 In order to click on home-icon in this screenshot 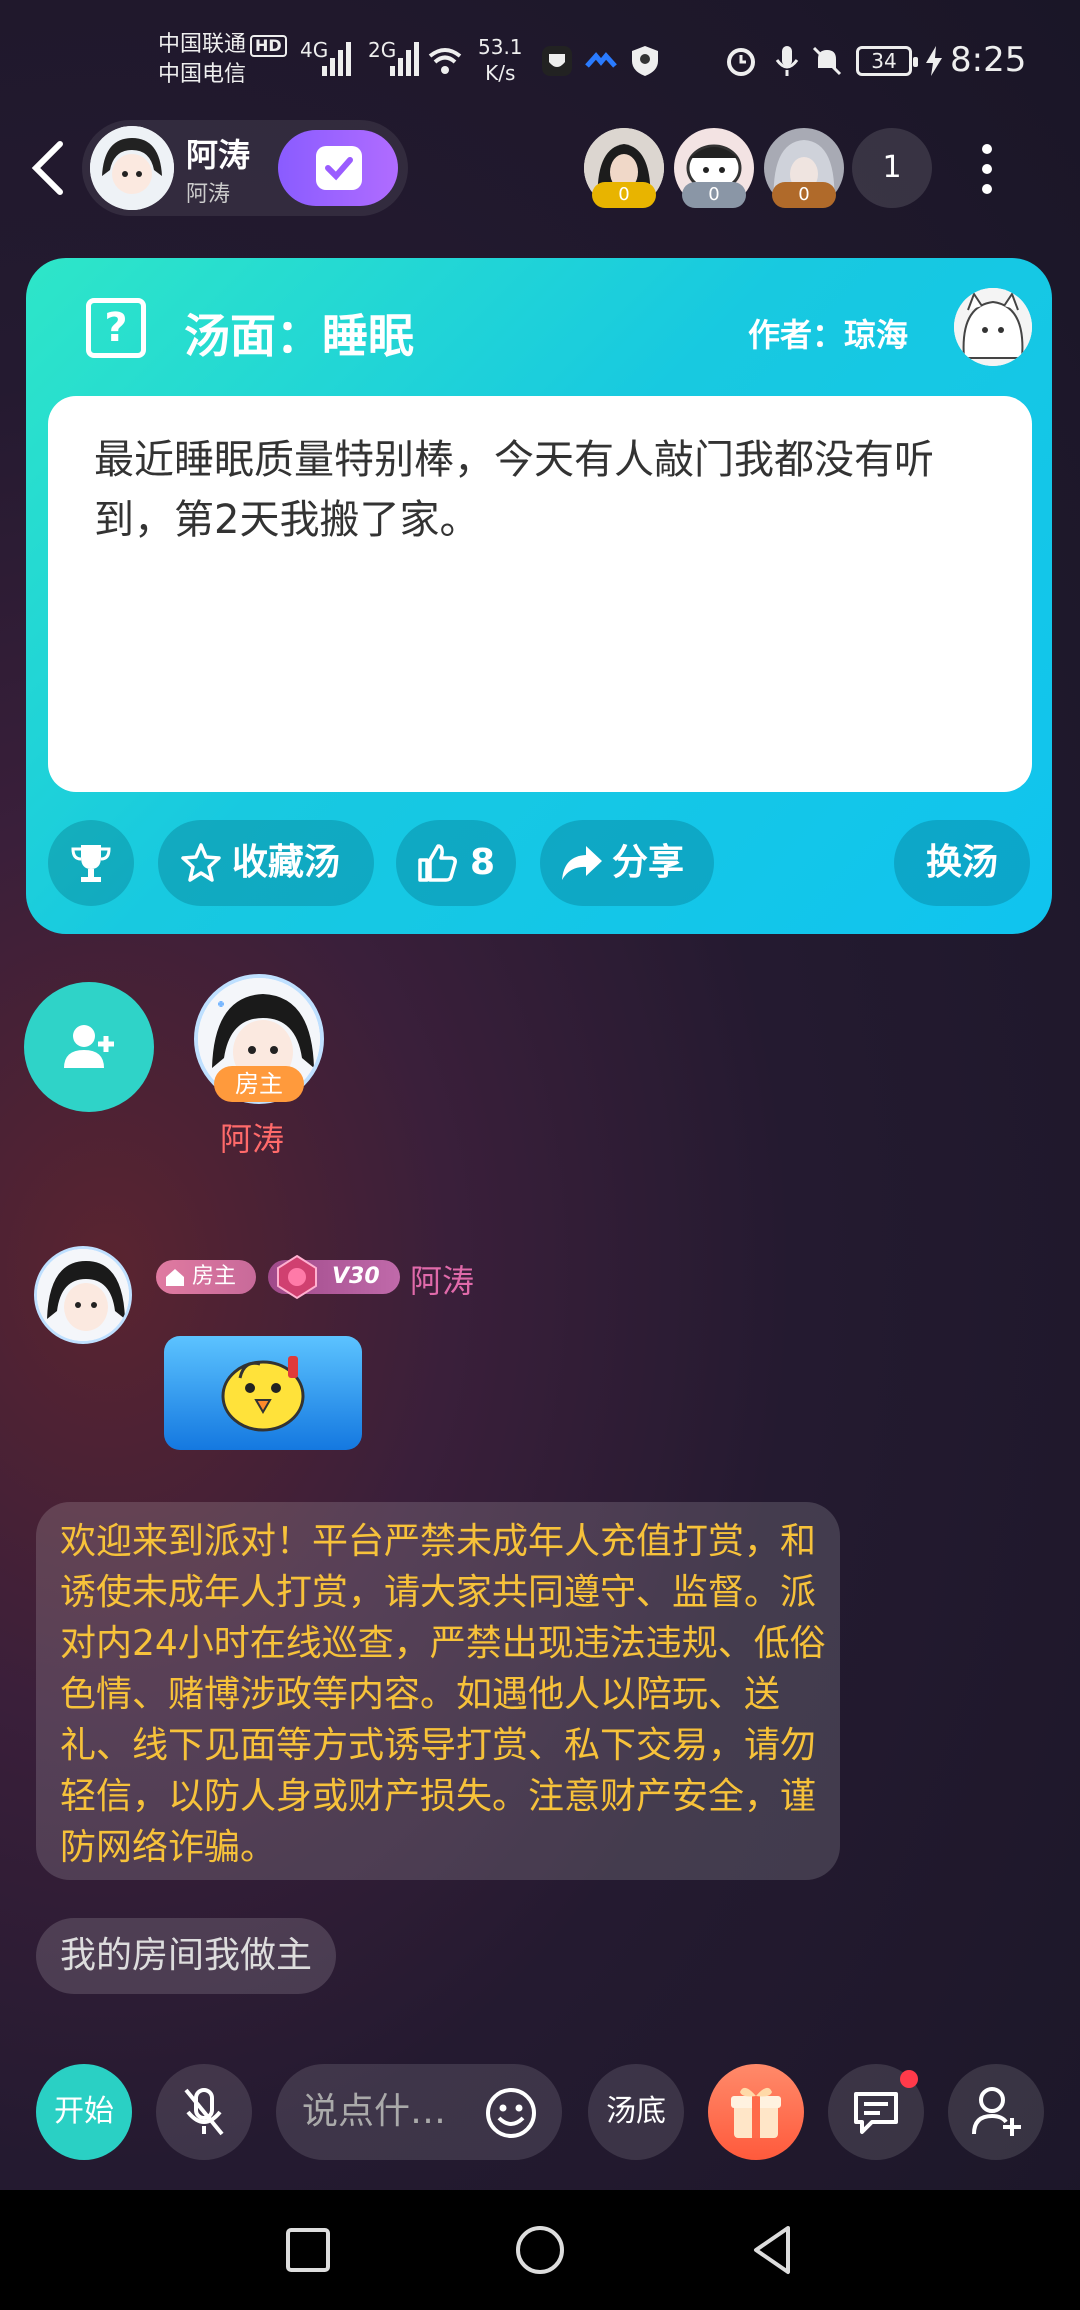, I will do `click(175, 1277)`.